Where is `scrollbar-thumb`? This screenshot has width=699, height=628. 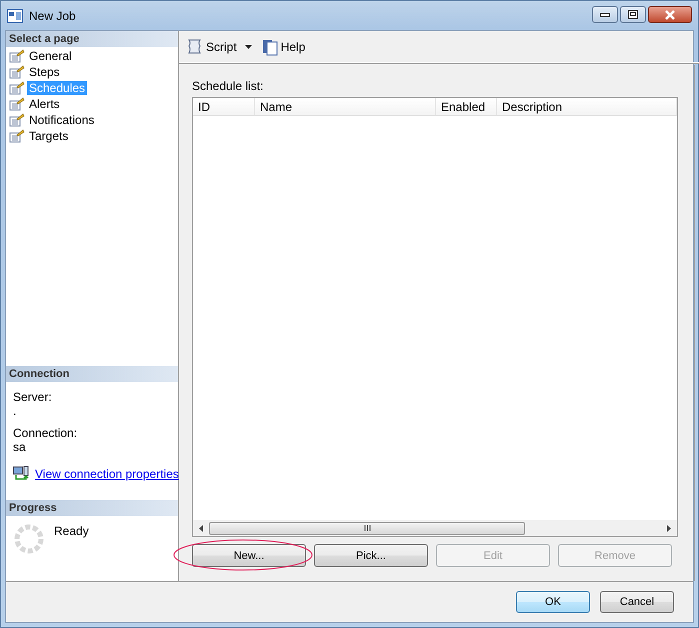
scrollbar-thumb is located at coordinates (367, 528).